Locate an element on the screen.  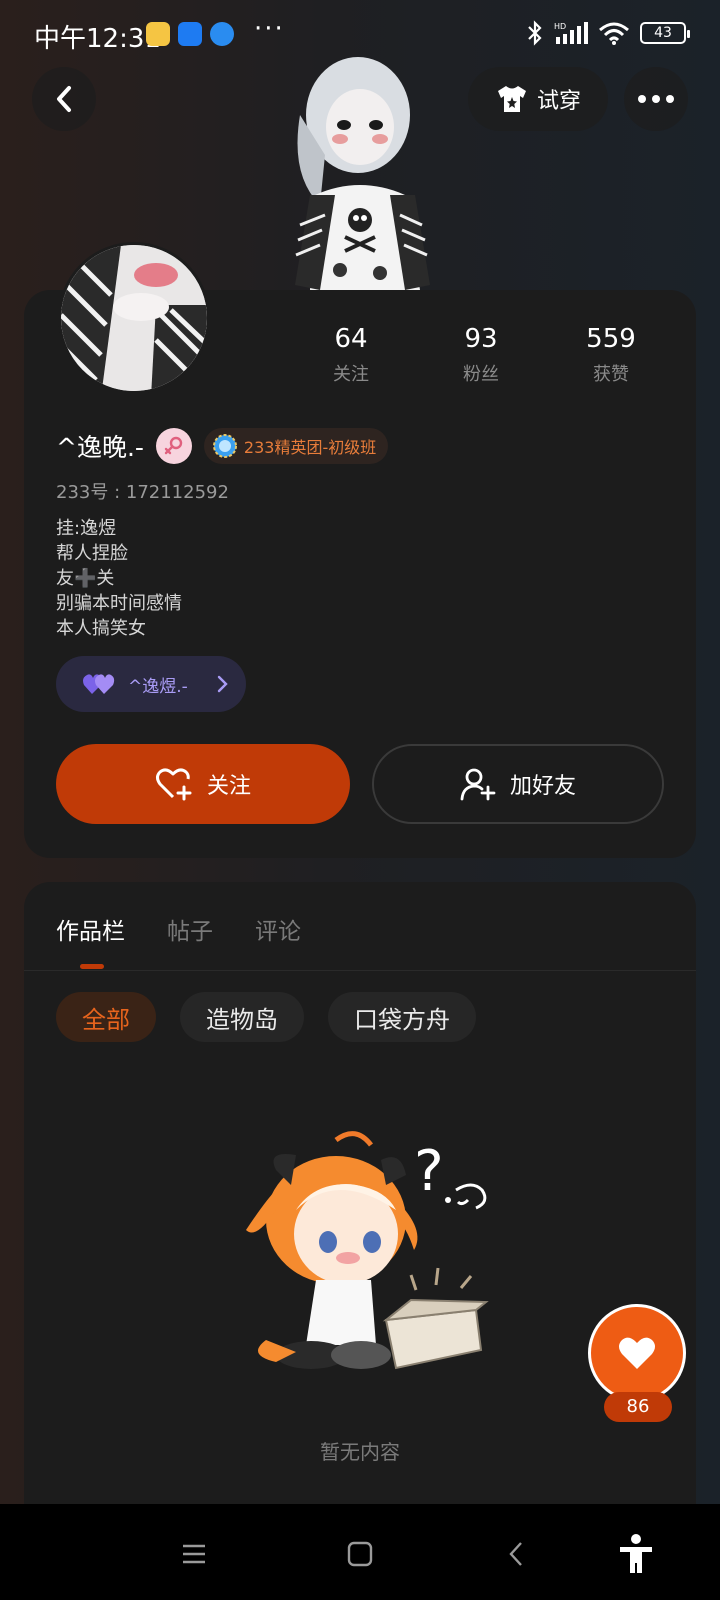
tabs-divider is located at coordinates (360, 970).